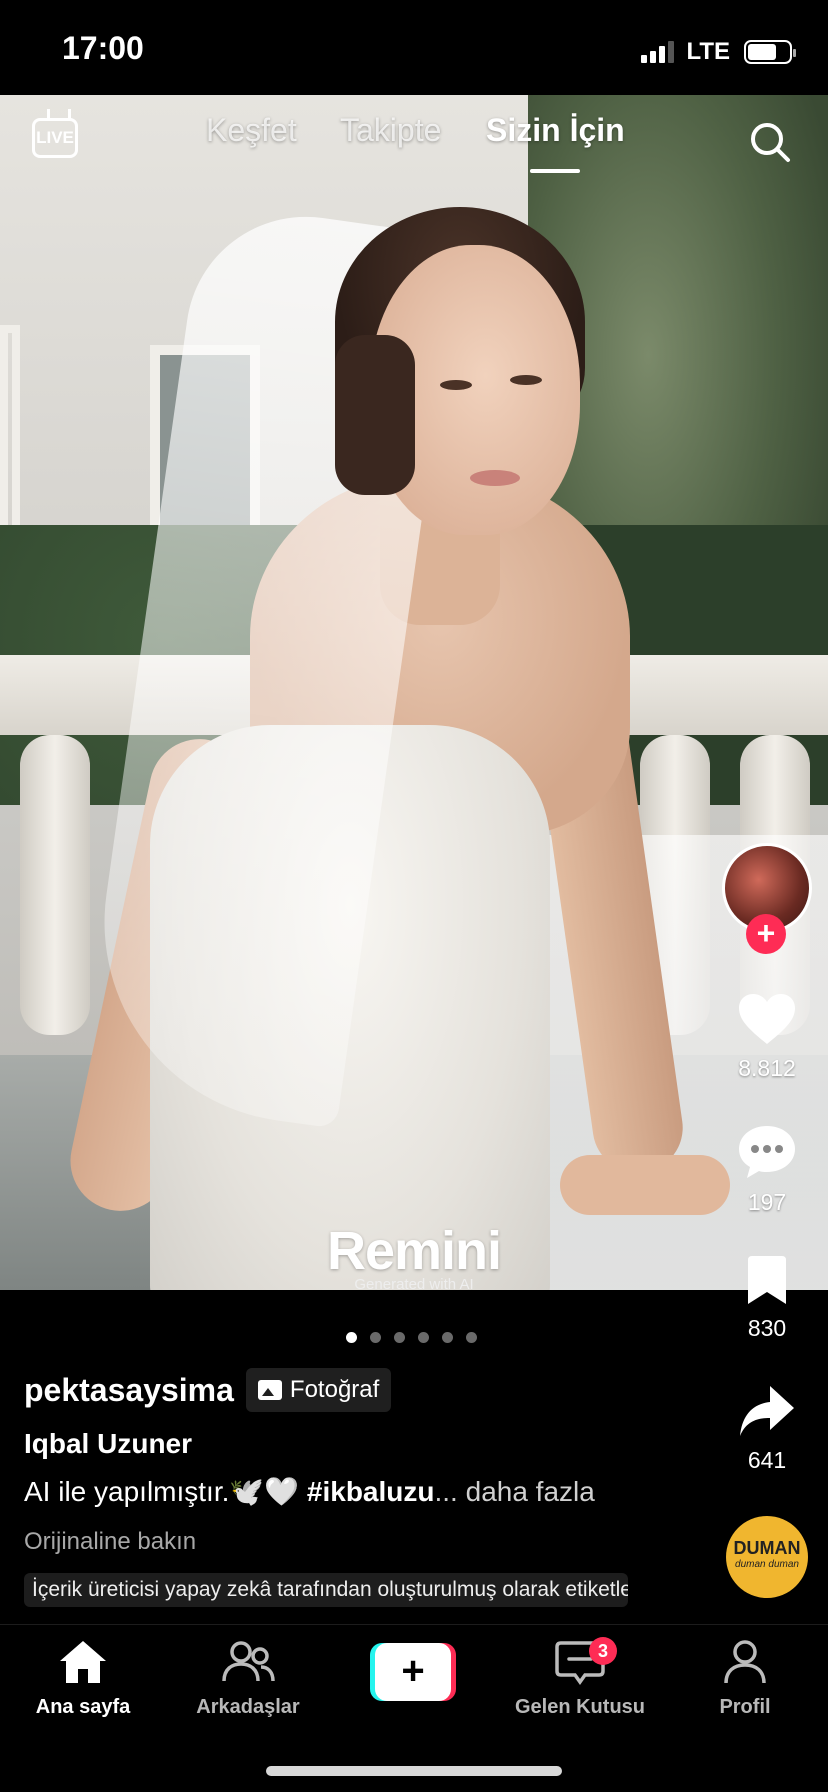  What do you see at coordinates (767, 1019) in the screenshot?
I see `heart-icon` at bounding box center [767, 1019].